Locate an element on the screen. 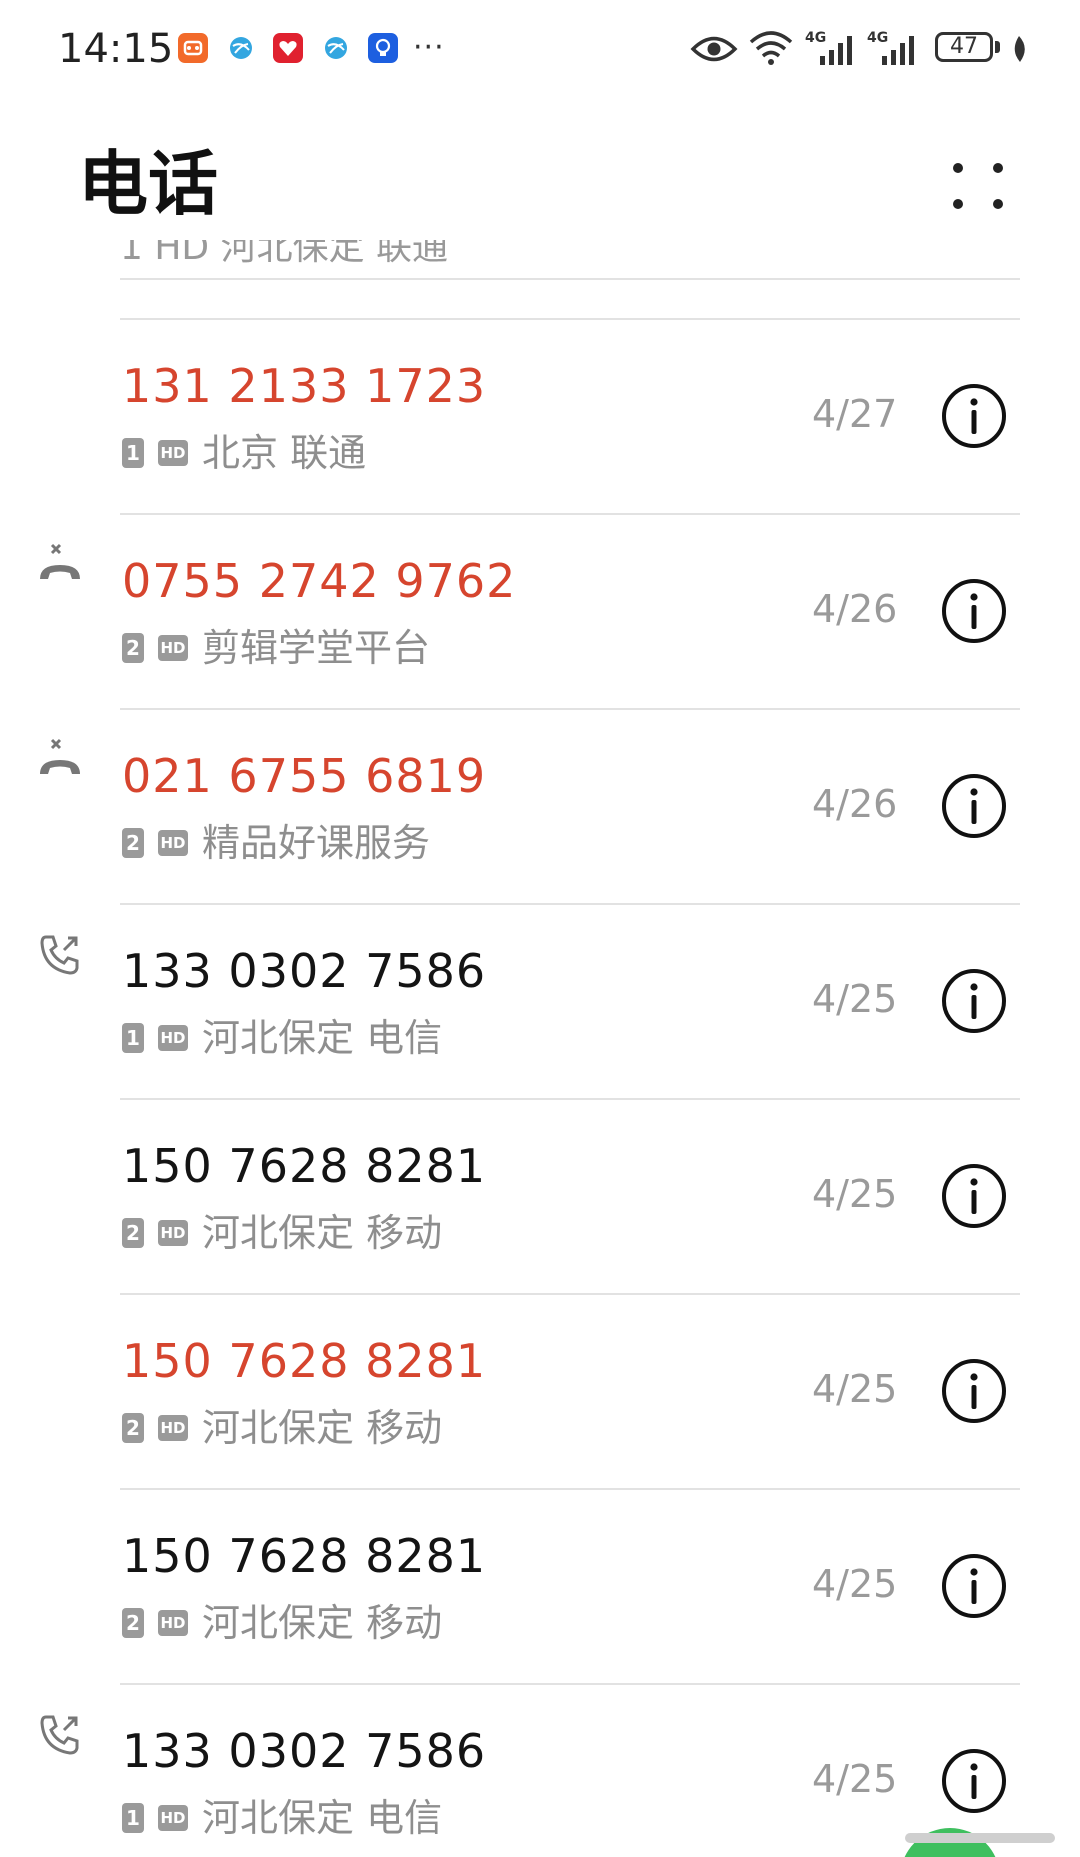 This screenshot has width=1080, height=1857. call-row: 0755 2742 9762 2 HD 剪辑学堂平台 4/26 is located at coordinates (540, 611).